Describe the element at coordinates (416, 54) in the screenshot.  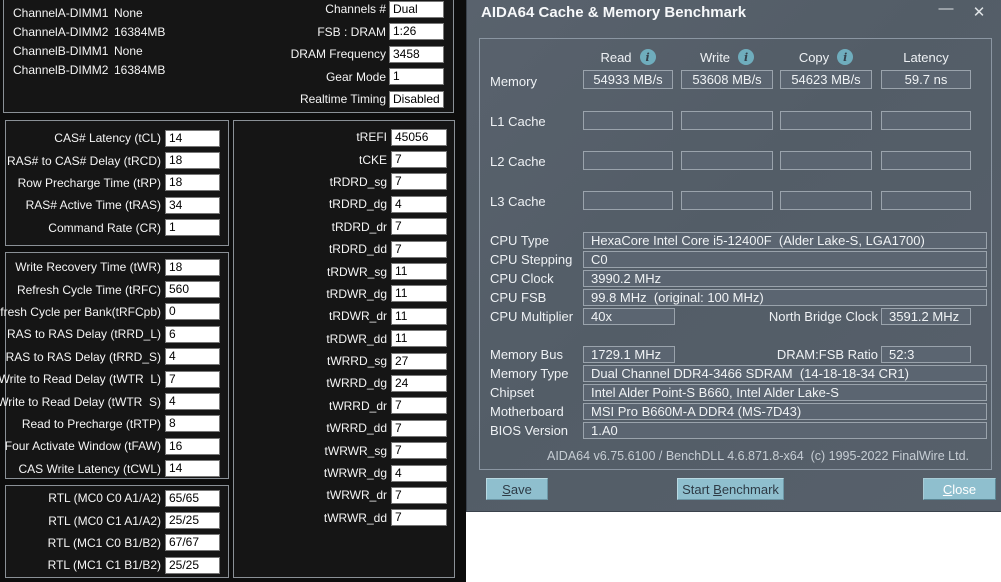
I see `config-value-input: 3458` at that location.